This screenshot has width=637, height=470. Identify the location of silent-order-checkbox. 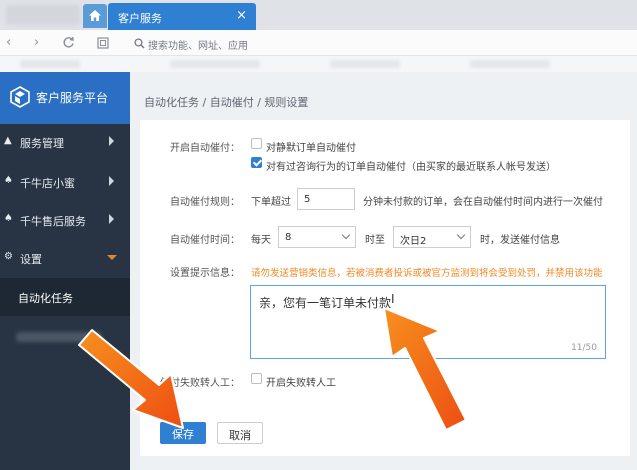
(256, 143).